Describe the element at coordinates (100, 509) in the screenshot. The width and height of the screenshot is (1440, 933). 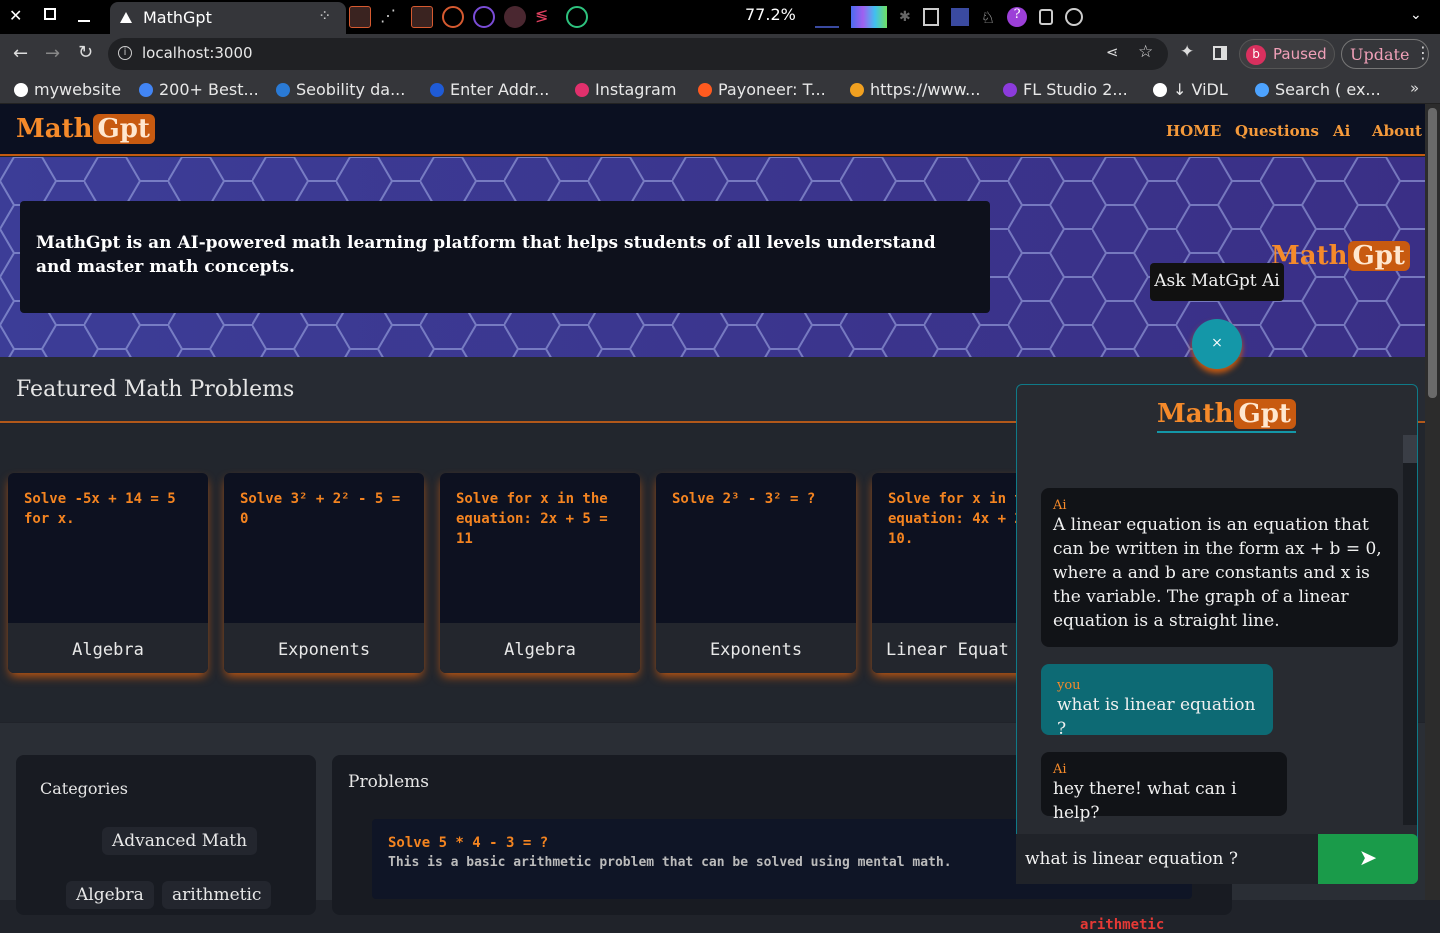
I see `card-question: Solve -5x + 14 = 5 for x.` at that location.